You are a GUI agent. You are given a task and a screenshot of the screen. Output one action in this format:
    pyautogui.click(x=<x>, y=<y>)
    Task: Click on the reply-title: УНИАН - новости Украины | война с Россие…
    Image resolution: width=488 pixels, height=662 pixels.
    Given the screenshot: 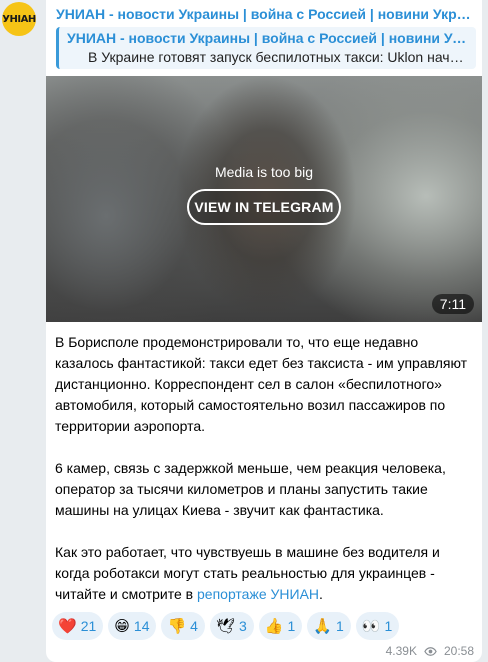 What is the action you would take?
    pyautogui.click(x=268, y=38)
    